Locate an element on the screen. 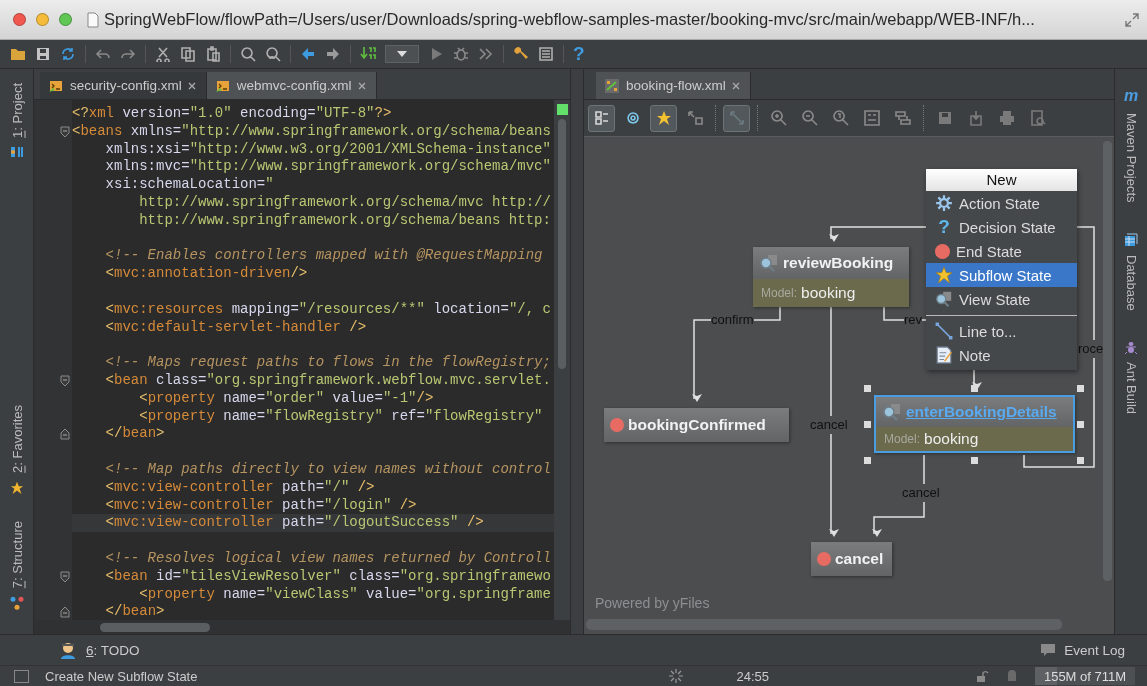 This screenshot has height=686, width=1147. end-state-node: bookingConfirmed is located at coordinates (696, 425).